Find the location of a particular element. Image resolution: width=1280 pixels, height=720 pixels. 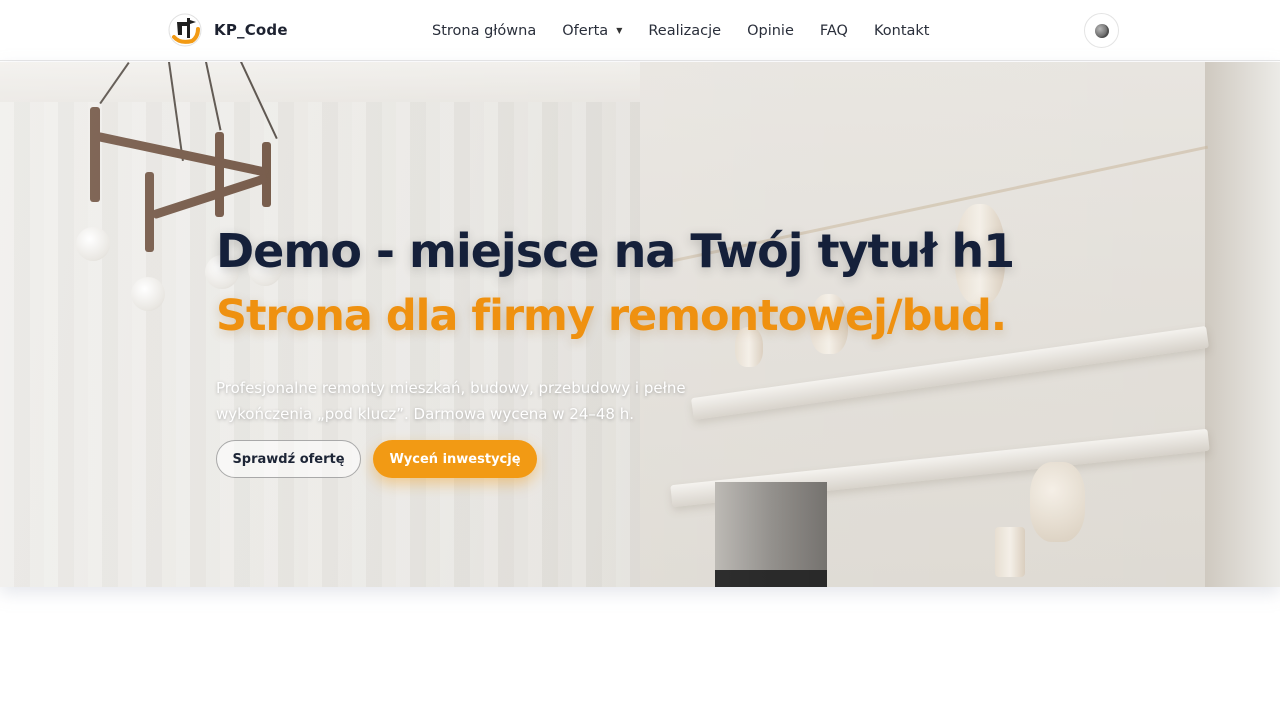

nav-label: FAQ is located at coordinates (833, 30).